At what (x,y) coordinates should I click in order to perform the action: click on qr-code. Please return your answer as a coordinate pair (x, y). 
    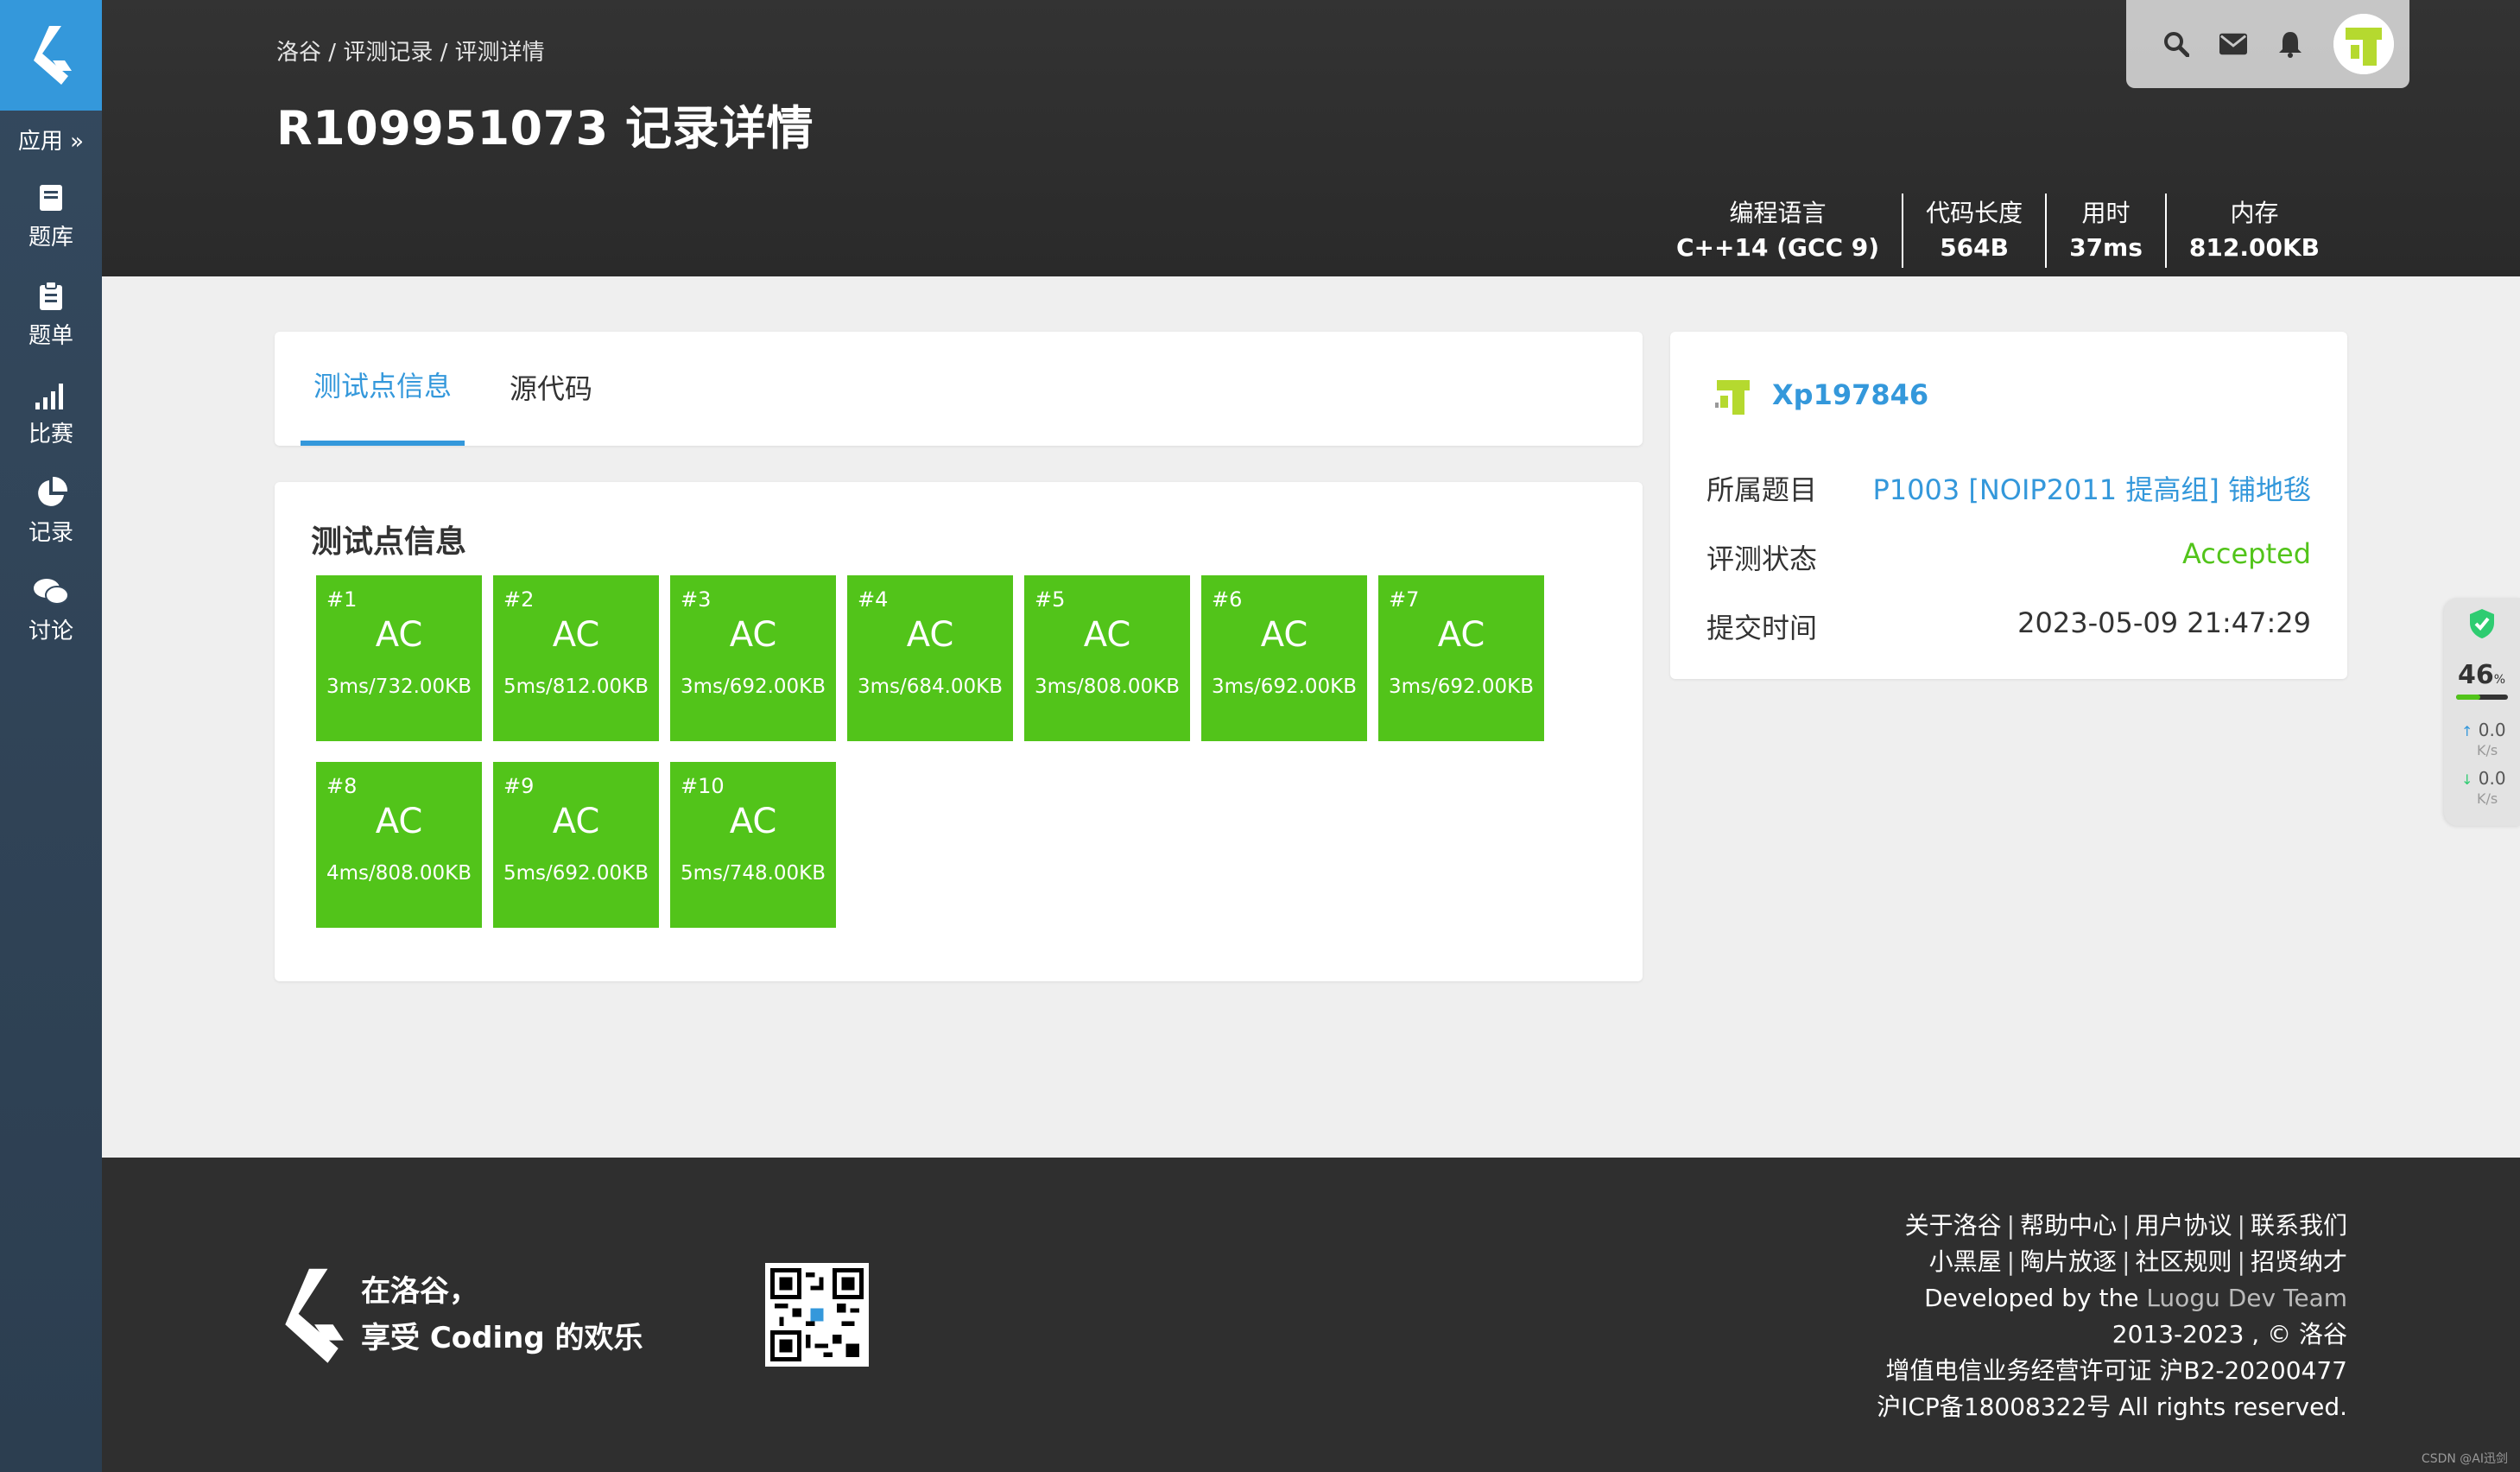
    Looking at the image, I should click on (817, 1315).